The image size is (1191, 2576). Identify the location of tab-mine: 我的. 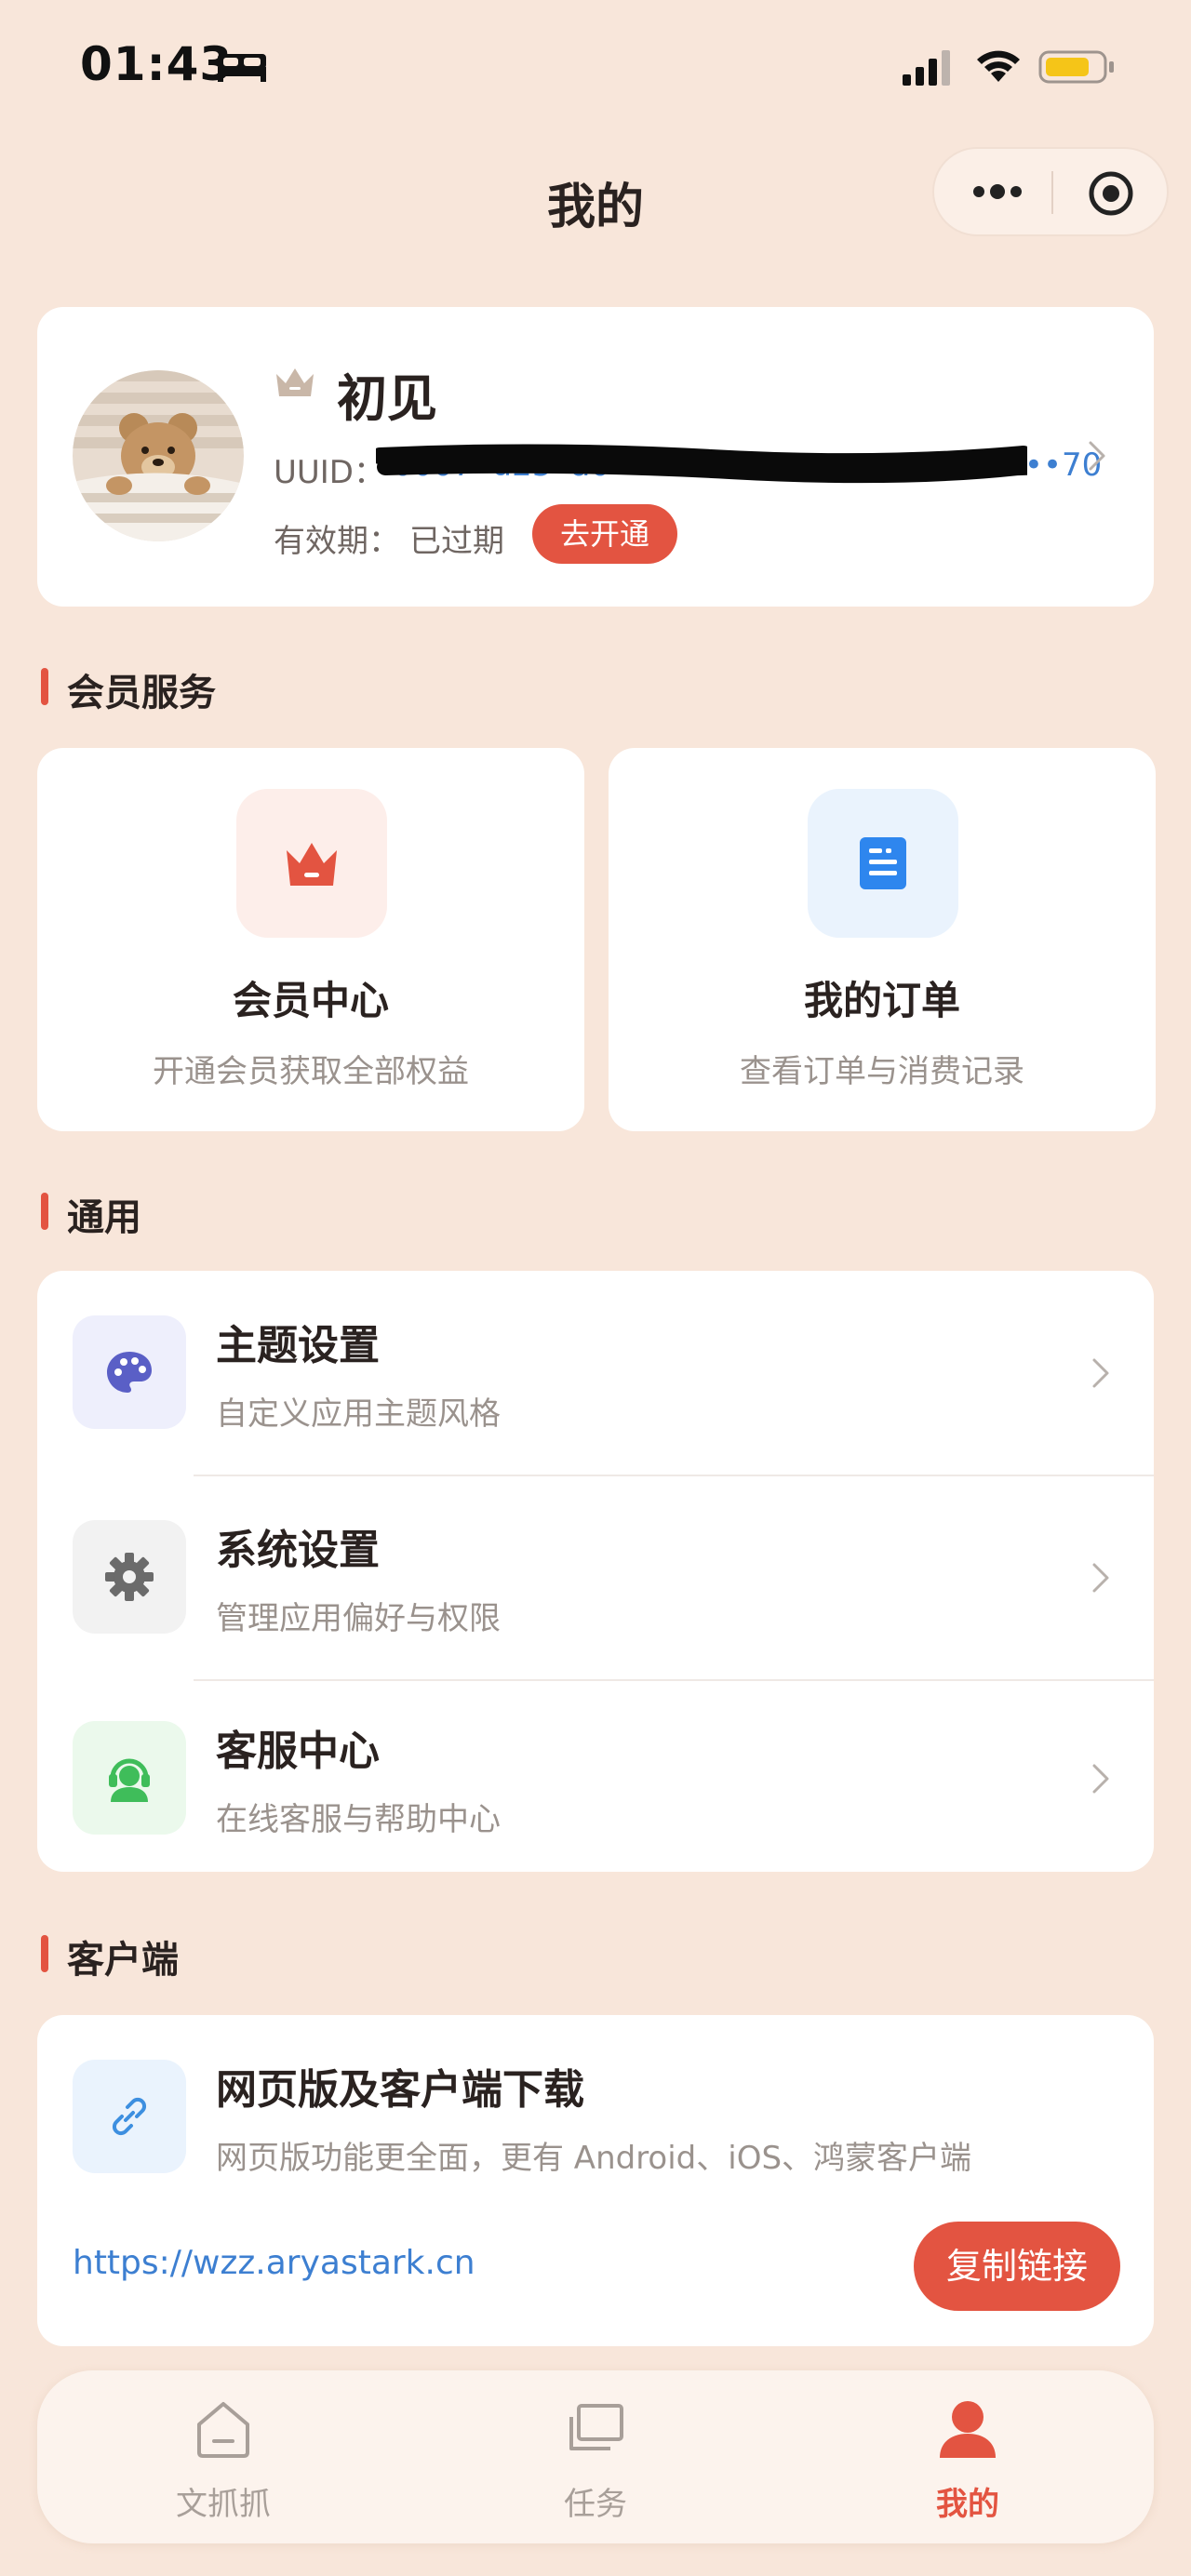
(968, 2456).